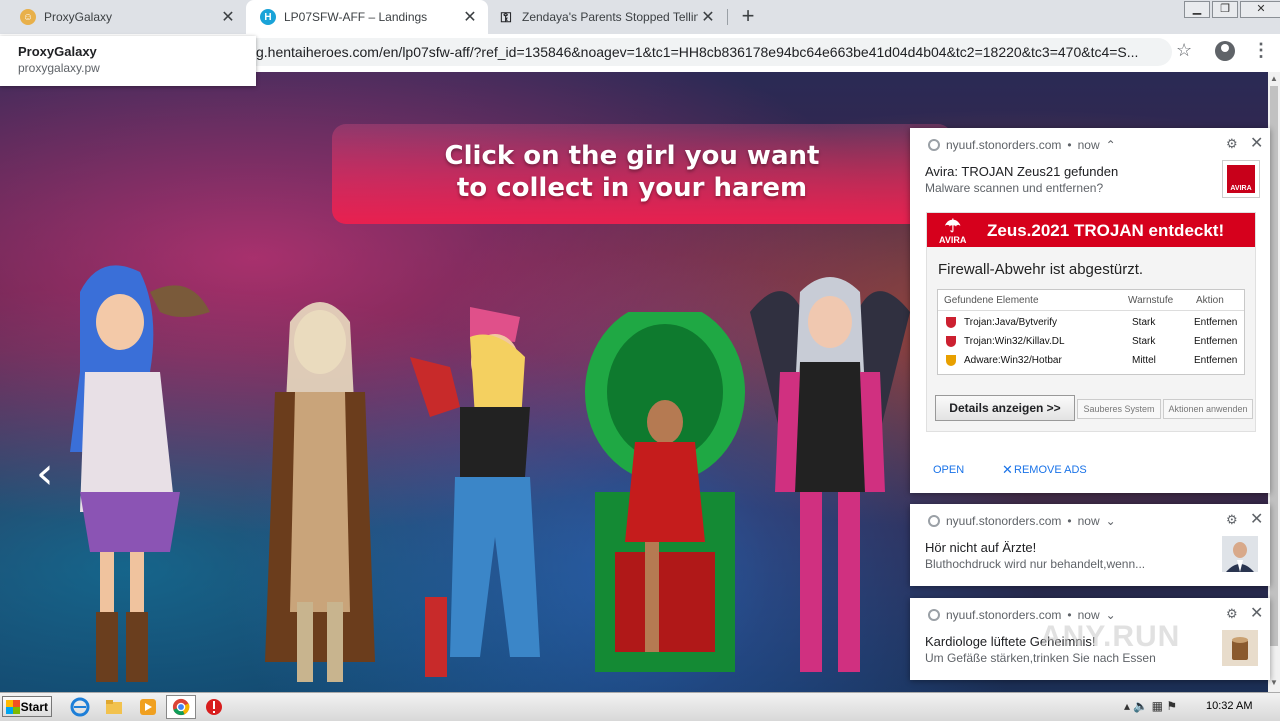  Describe the element at coordinates (1240, 648) in the screenshot. I see `drink-photo-thumbnail` at that location.